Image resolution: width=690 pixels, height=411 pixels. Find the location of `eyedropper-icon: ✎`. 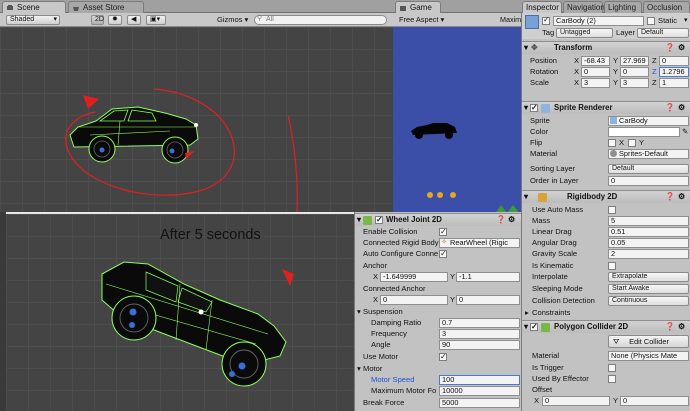

eyedropper-icon: ✎ is located at coordinates (685, 131).